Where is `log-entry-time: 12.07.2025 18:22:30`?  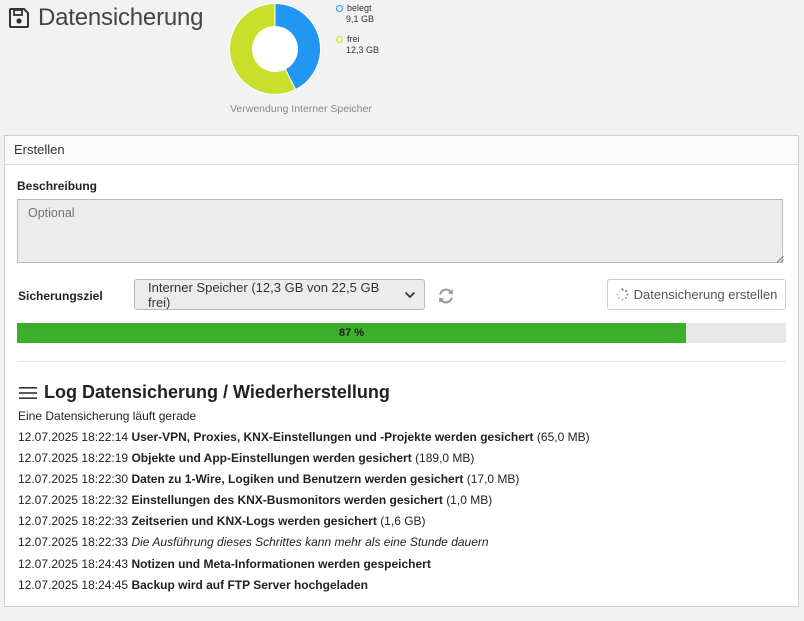 log-entry-time: 12.07.2025 18:22:30 is located at coordinates (73, 479).